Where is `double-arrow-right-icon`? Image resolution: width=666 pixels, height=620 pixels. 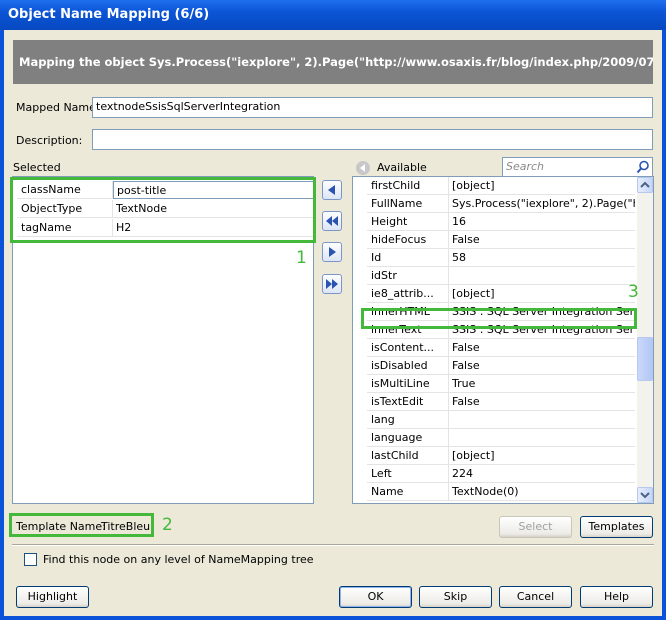 double-arrow-right-icon is located at coordinates (332, 284).